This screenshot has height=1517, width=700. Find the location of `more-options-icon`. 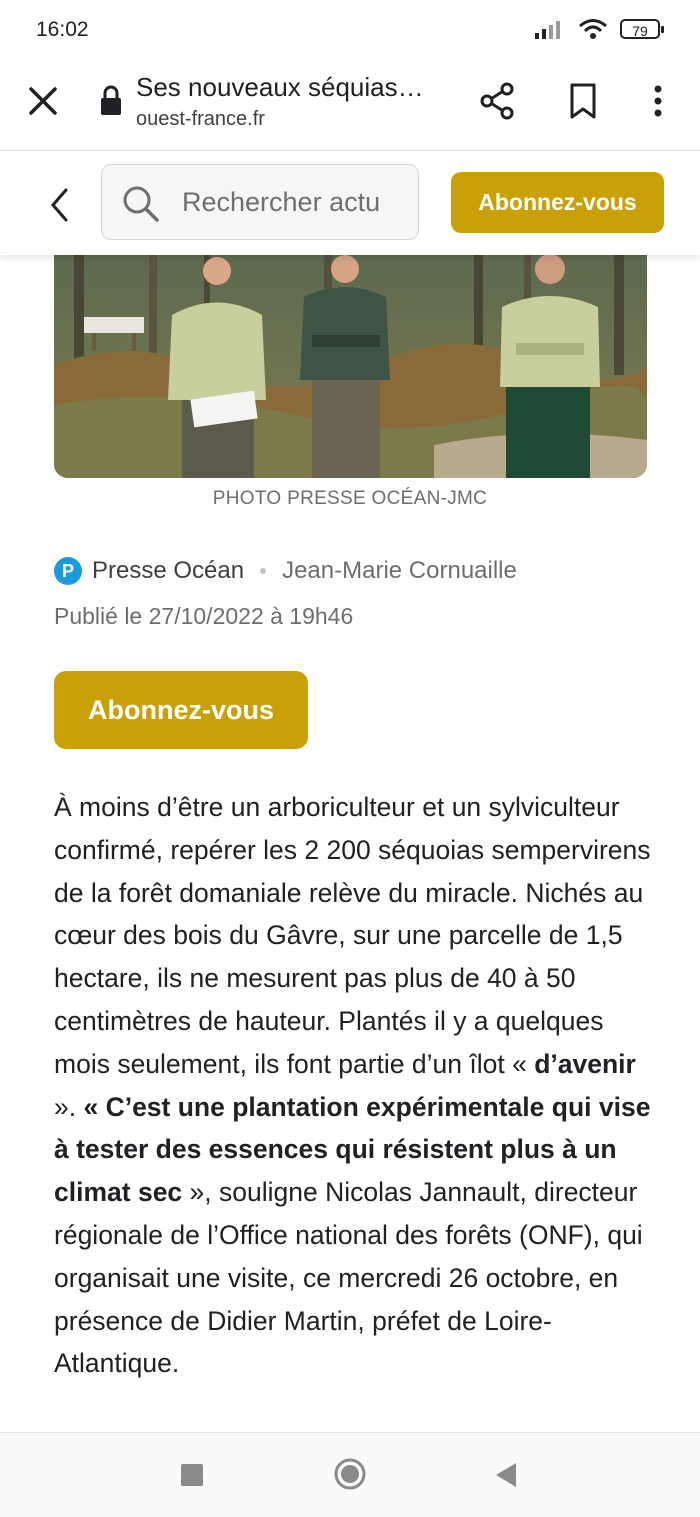

more-options-icon is located at coordinates (658, 101).